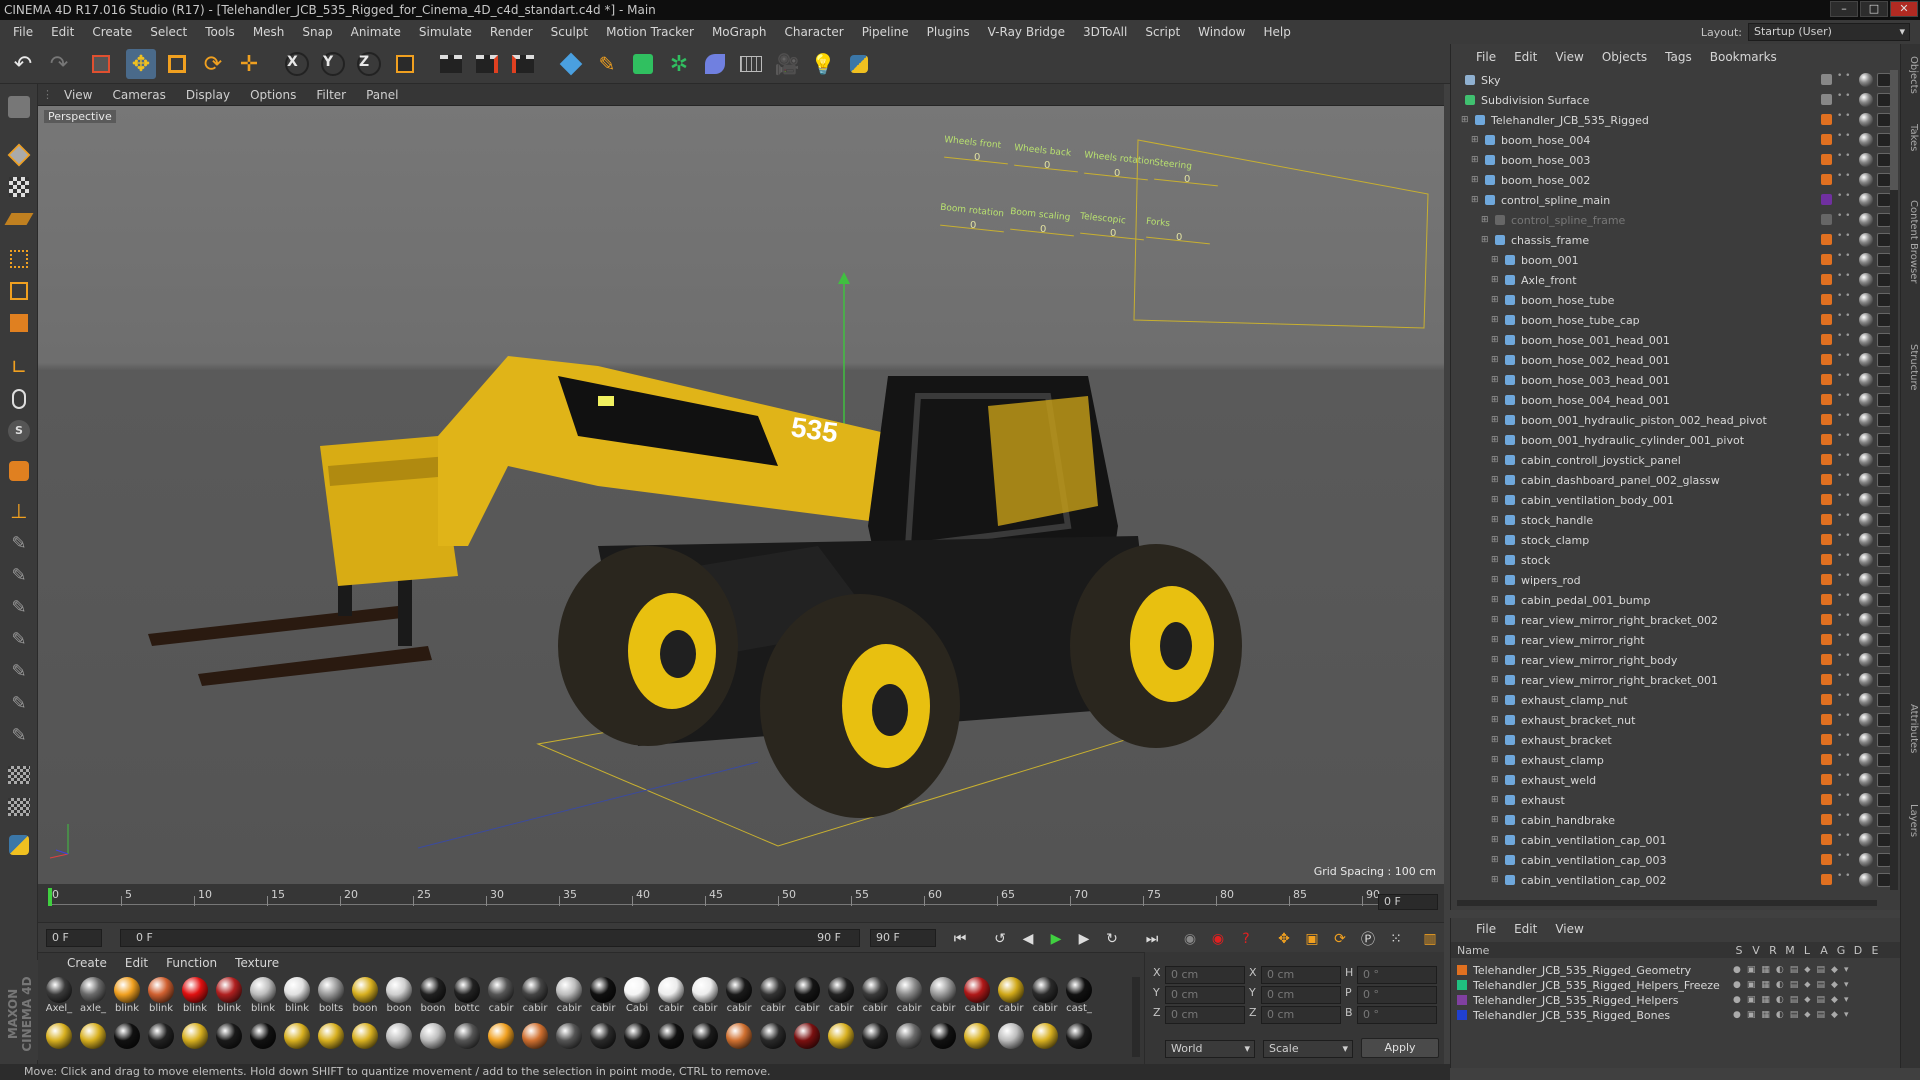 This screenshot has width=1920, height=1080. What do you see at coordinates (112, 32) in the screenshot?
I see `menu-create: Create` at bounding box center [112, 32].